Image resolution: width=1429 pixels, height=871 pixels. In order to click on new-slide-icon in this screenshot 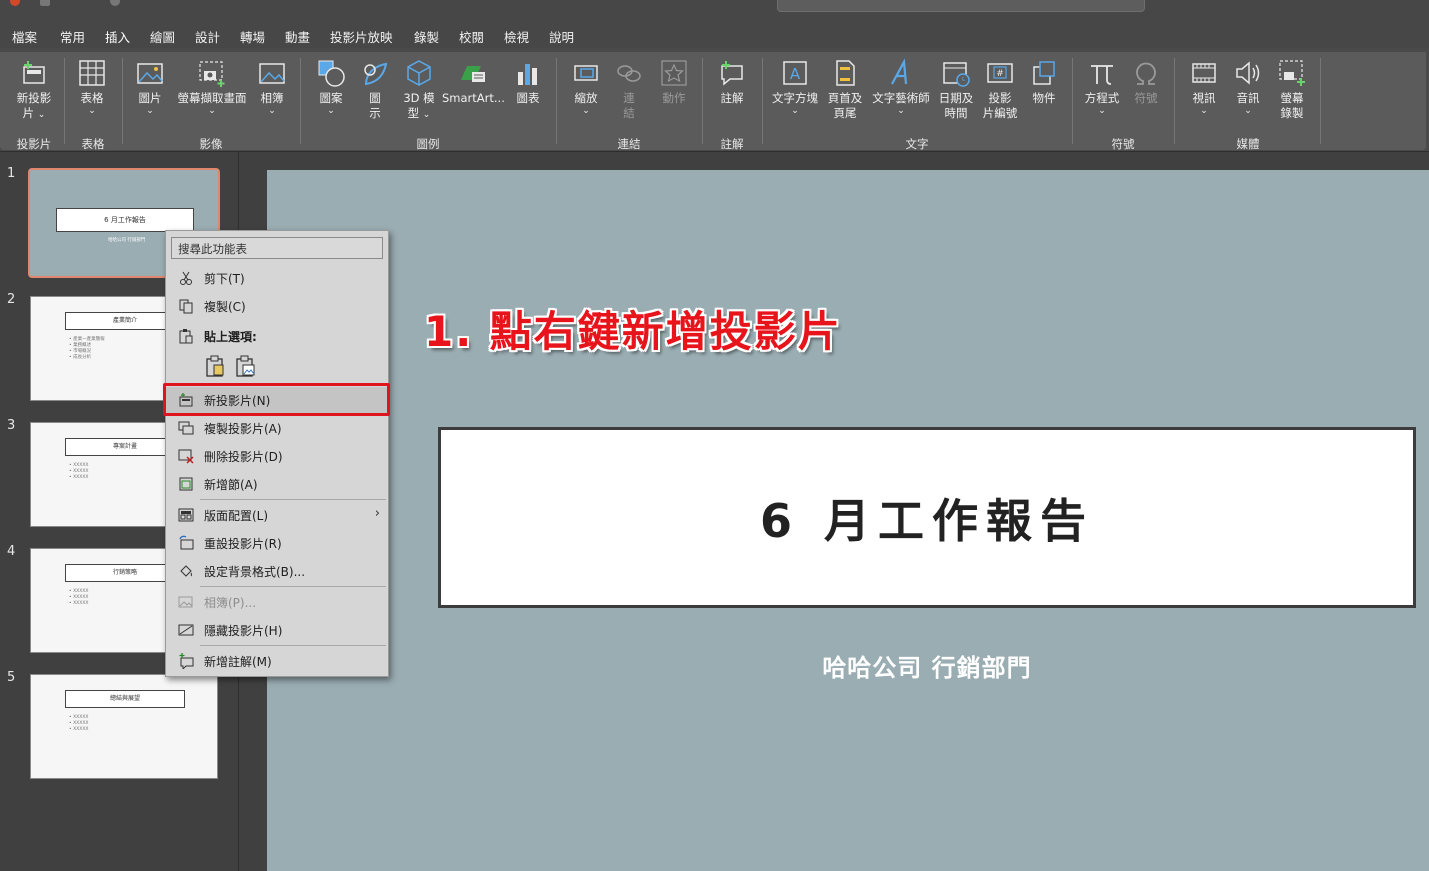, I will do `click(34, 73)`.